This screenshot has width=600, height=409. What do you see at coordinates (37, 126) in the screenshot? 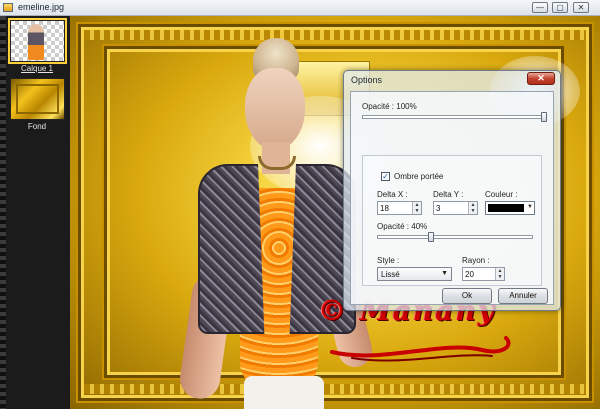
I see `layer-label: Fond` at bounding box center [37, 126].